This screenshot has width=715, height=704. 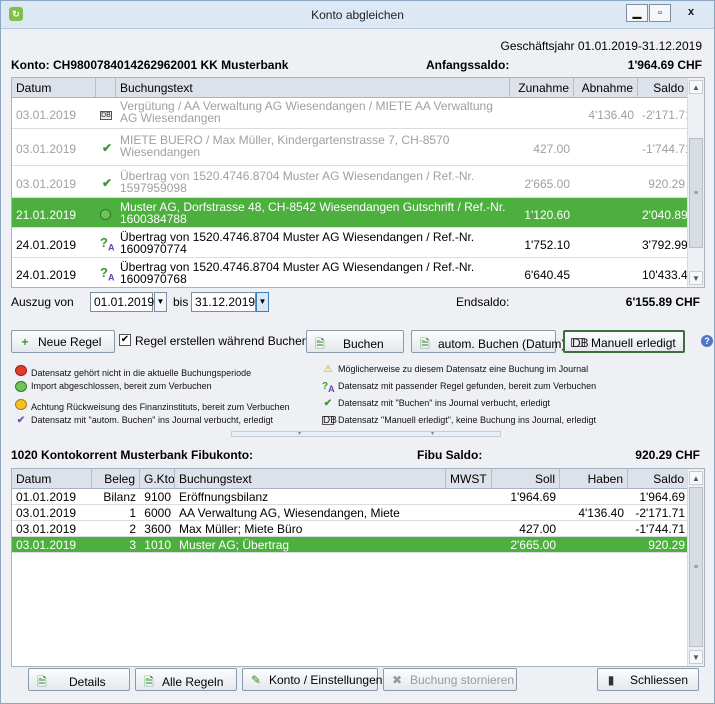 What do you see at coordinates (119, 497) in the screenshot?
I see `fibu-beleg: Bilanz` at bounding box center [119, 497].